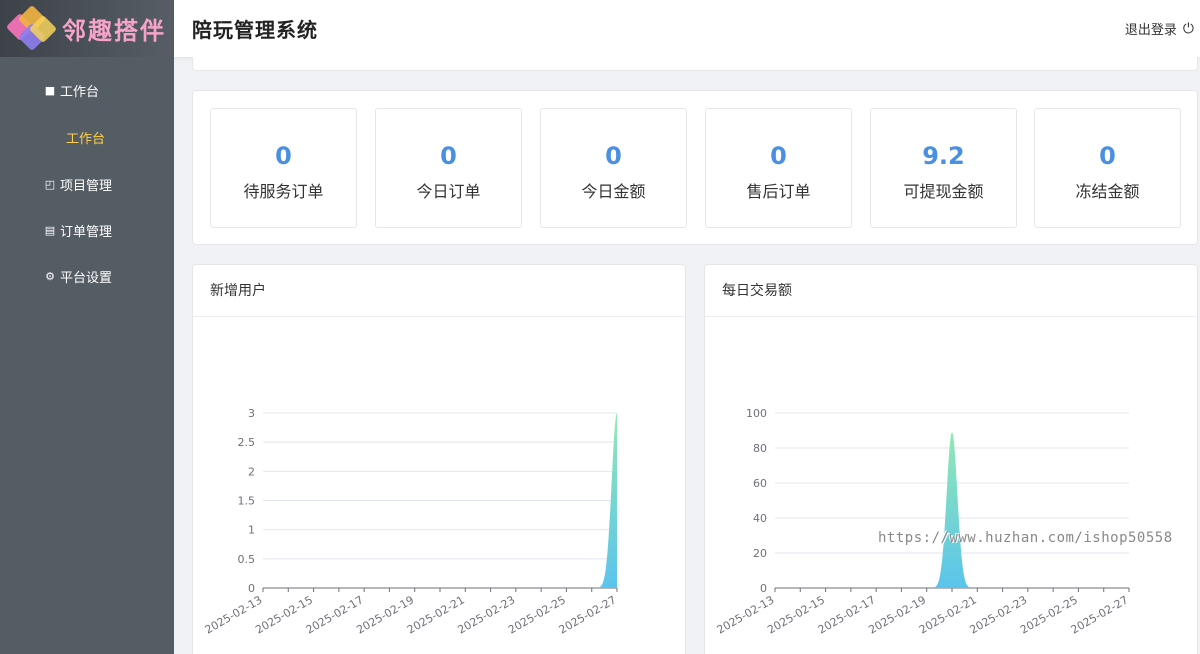 Image resolution: width=1200 pixels, height=654 pixels. I want to click on stat-label: 售后订单, so click(778, 191).